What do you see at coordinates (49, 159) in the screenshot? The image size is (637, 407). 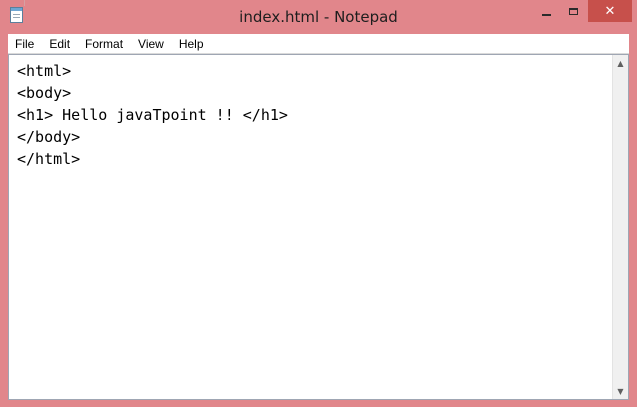 I see `editor-line: </html>` at bounding box center [49, 159].